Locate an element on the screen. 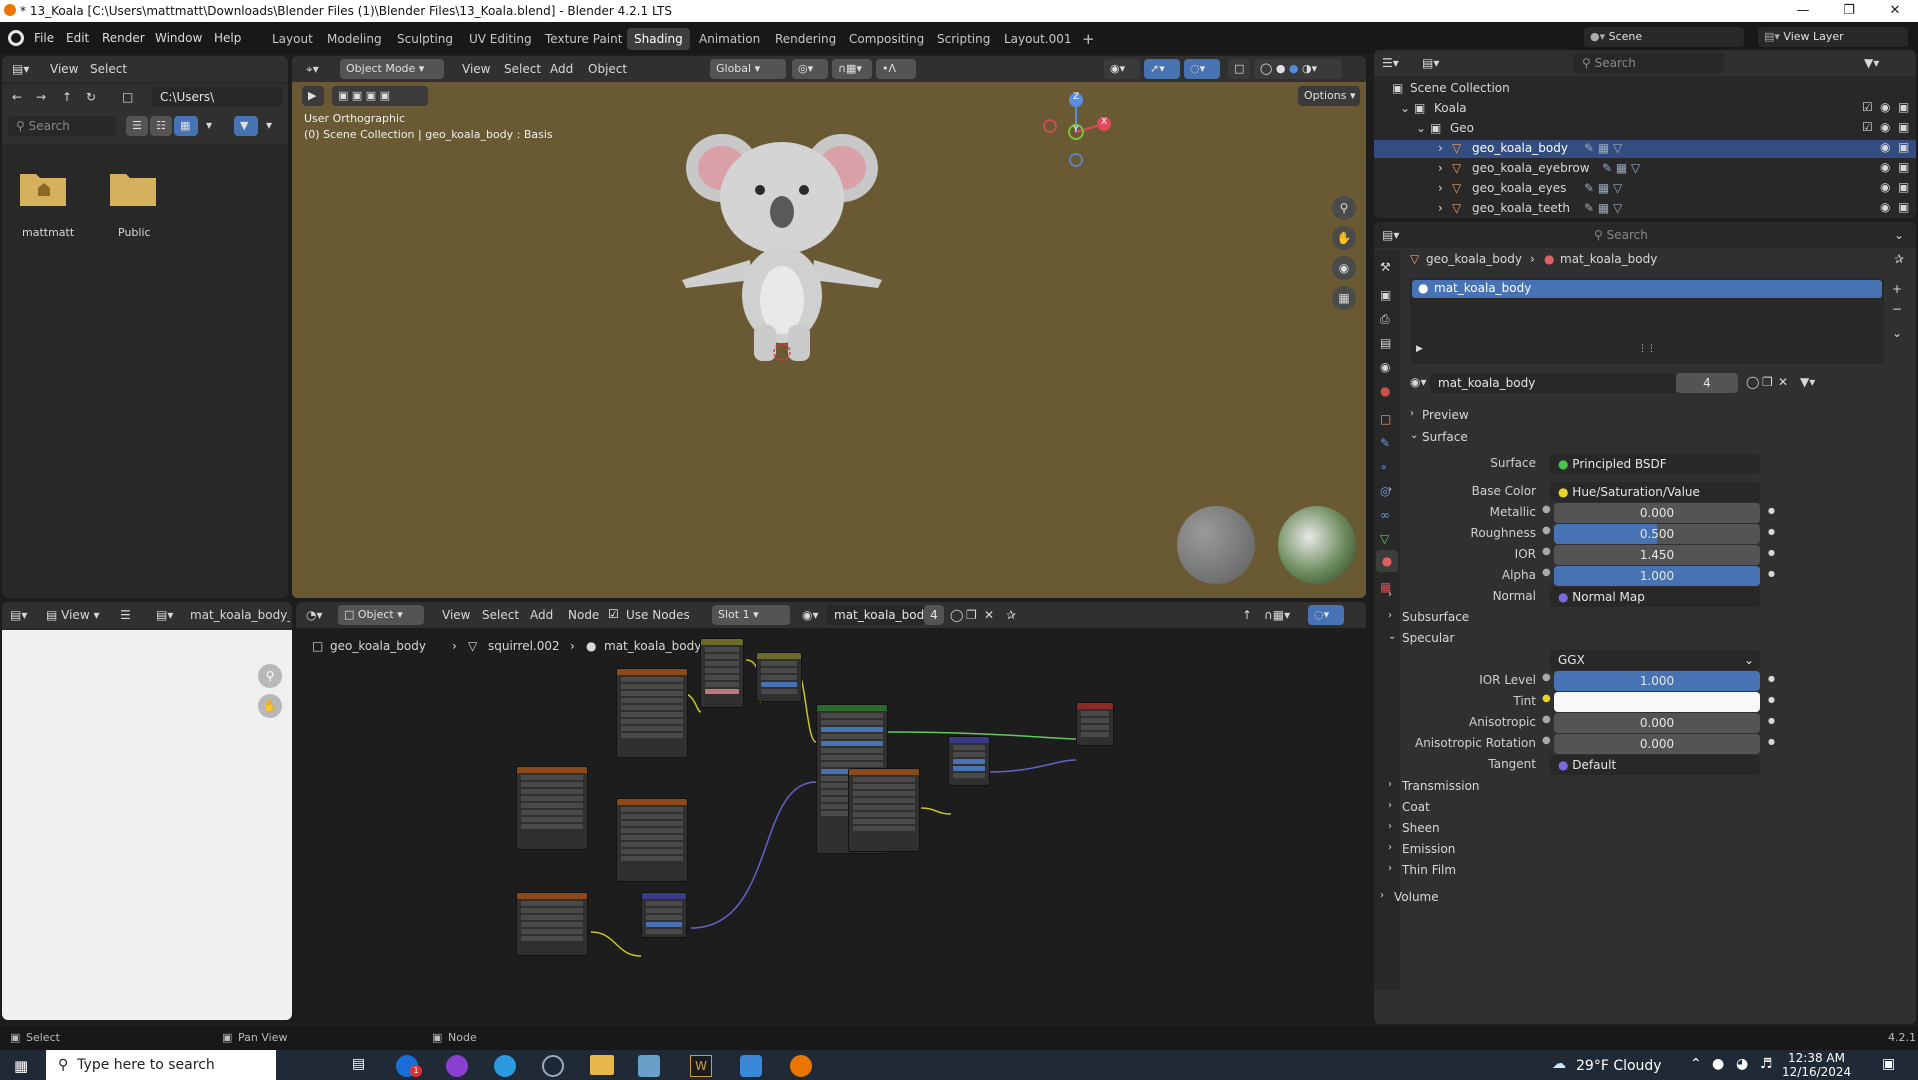  tab-compositing: Compositing is located at coordinates (886, 39).